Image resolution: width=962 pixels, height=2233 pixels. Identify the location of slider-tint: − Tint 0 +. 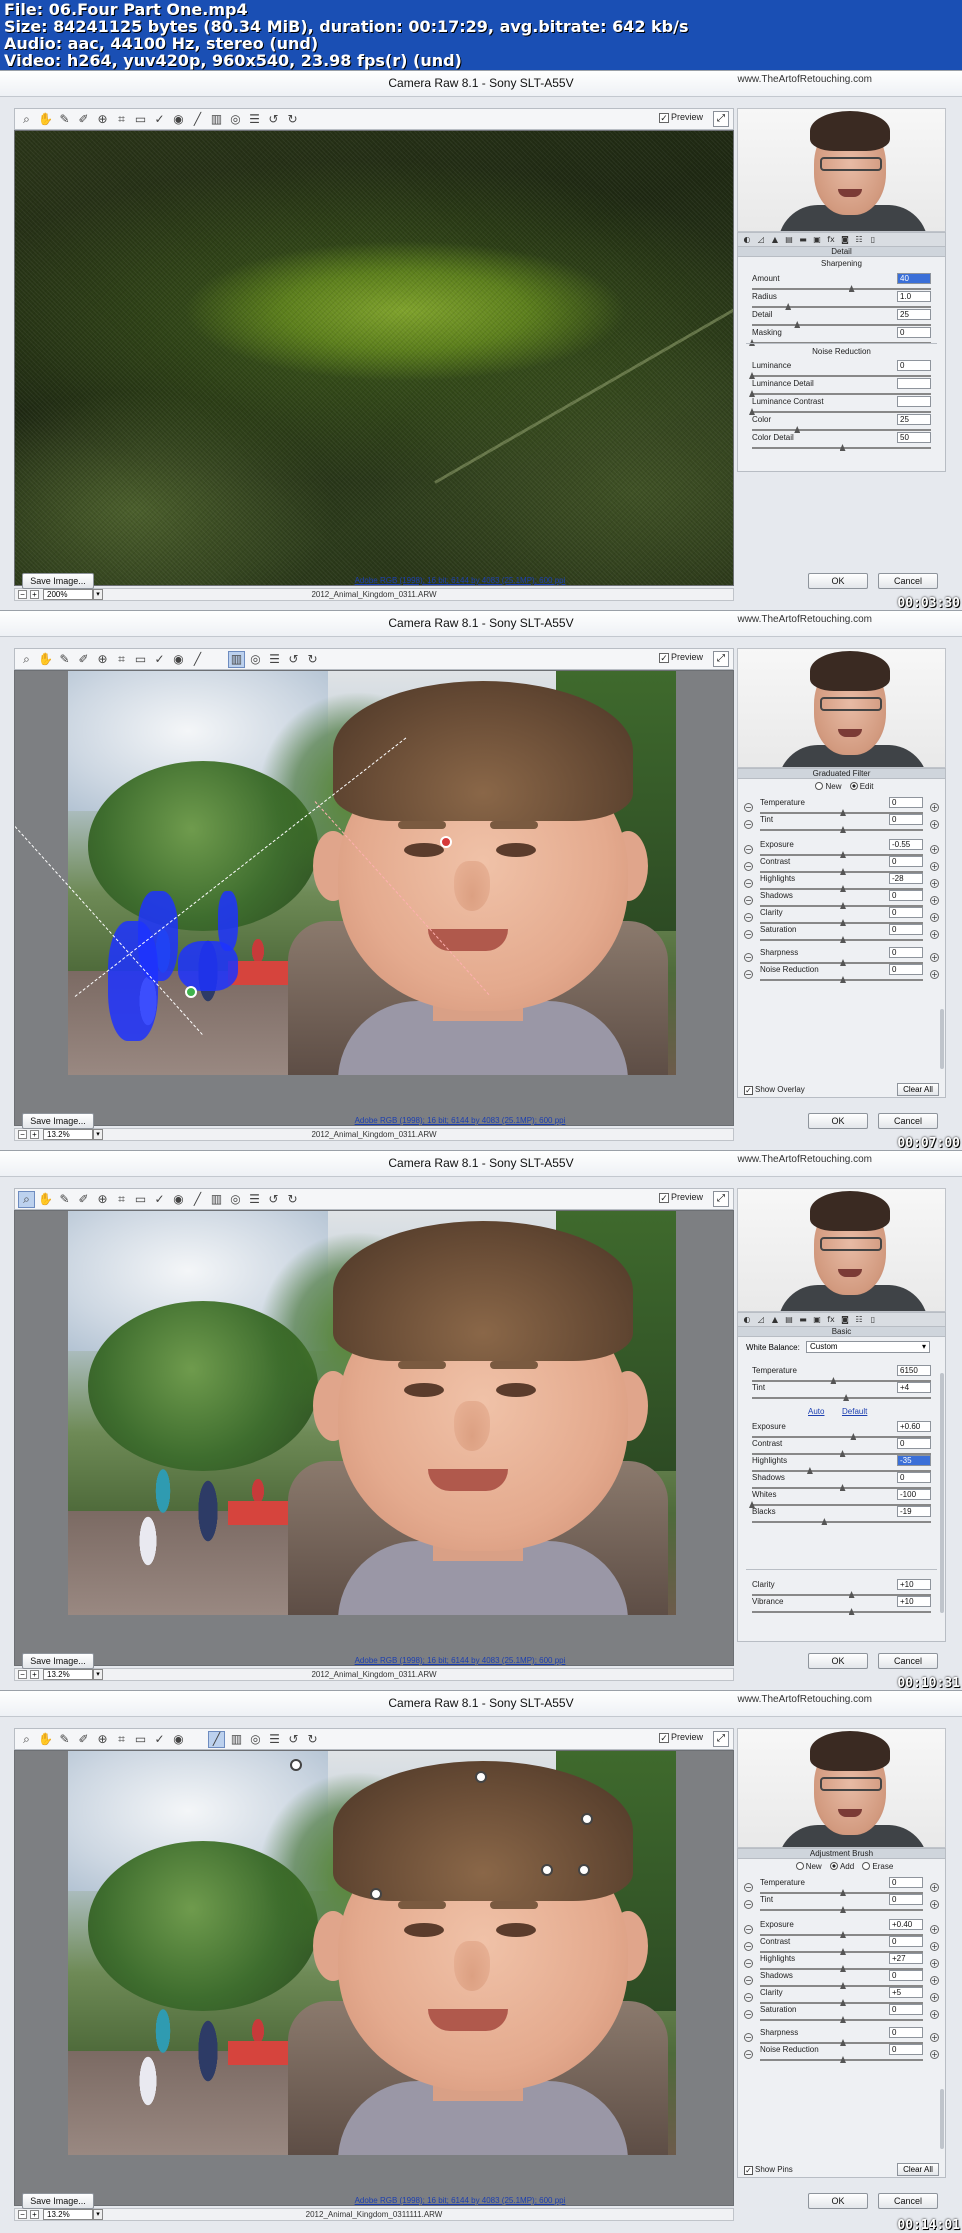
(841, 1906).